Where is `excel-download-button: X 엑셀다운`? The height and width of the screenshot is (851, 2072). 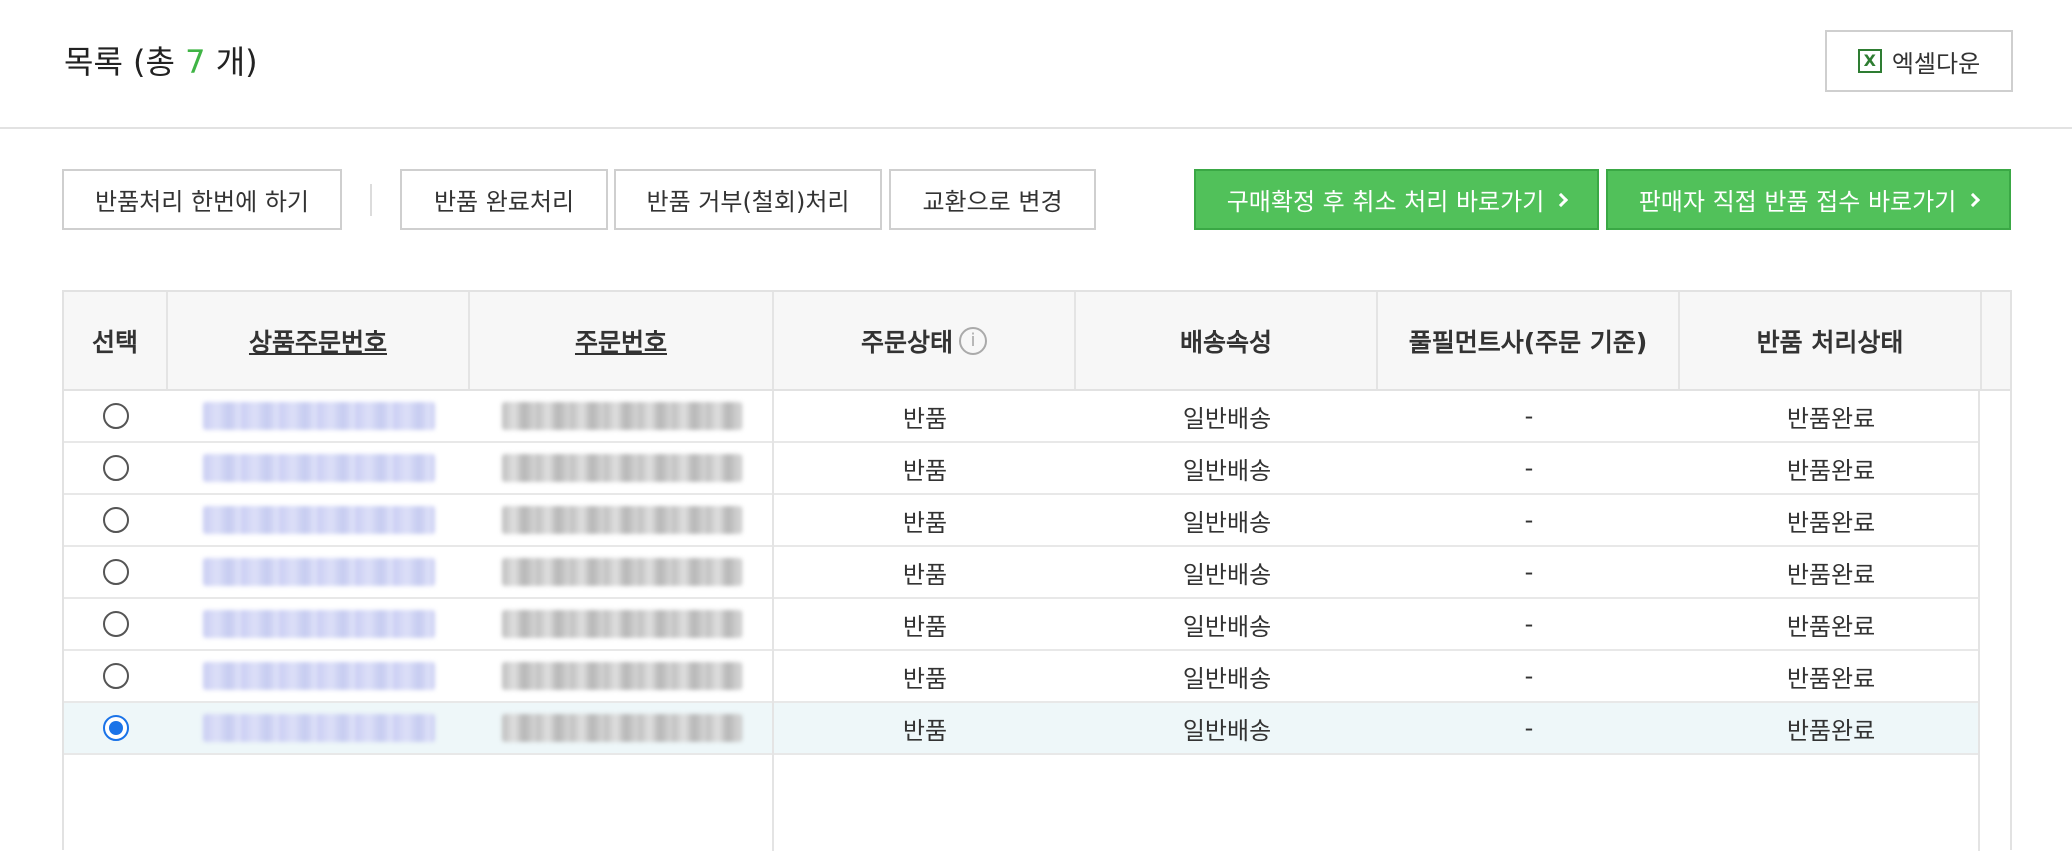
excel-download-button: X 엑셀다운 is located at coordinates (1919, 61).